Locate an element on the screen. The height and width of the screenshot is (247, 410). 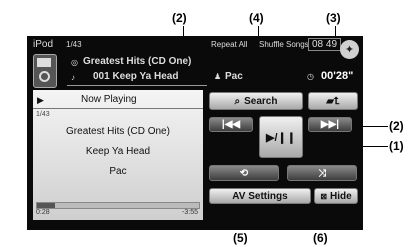
song-icon: ♪ is located at coordinates (73, 77).